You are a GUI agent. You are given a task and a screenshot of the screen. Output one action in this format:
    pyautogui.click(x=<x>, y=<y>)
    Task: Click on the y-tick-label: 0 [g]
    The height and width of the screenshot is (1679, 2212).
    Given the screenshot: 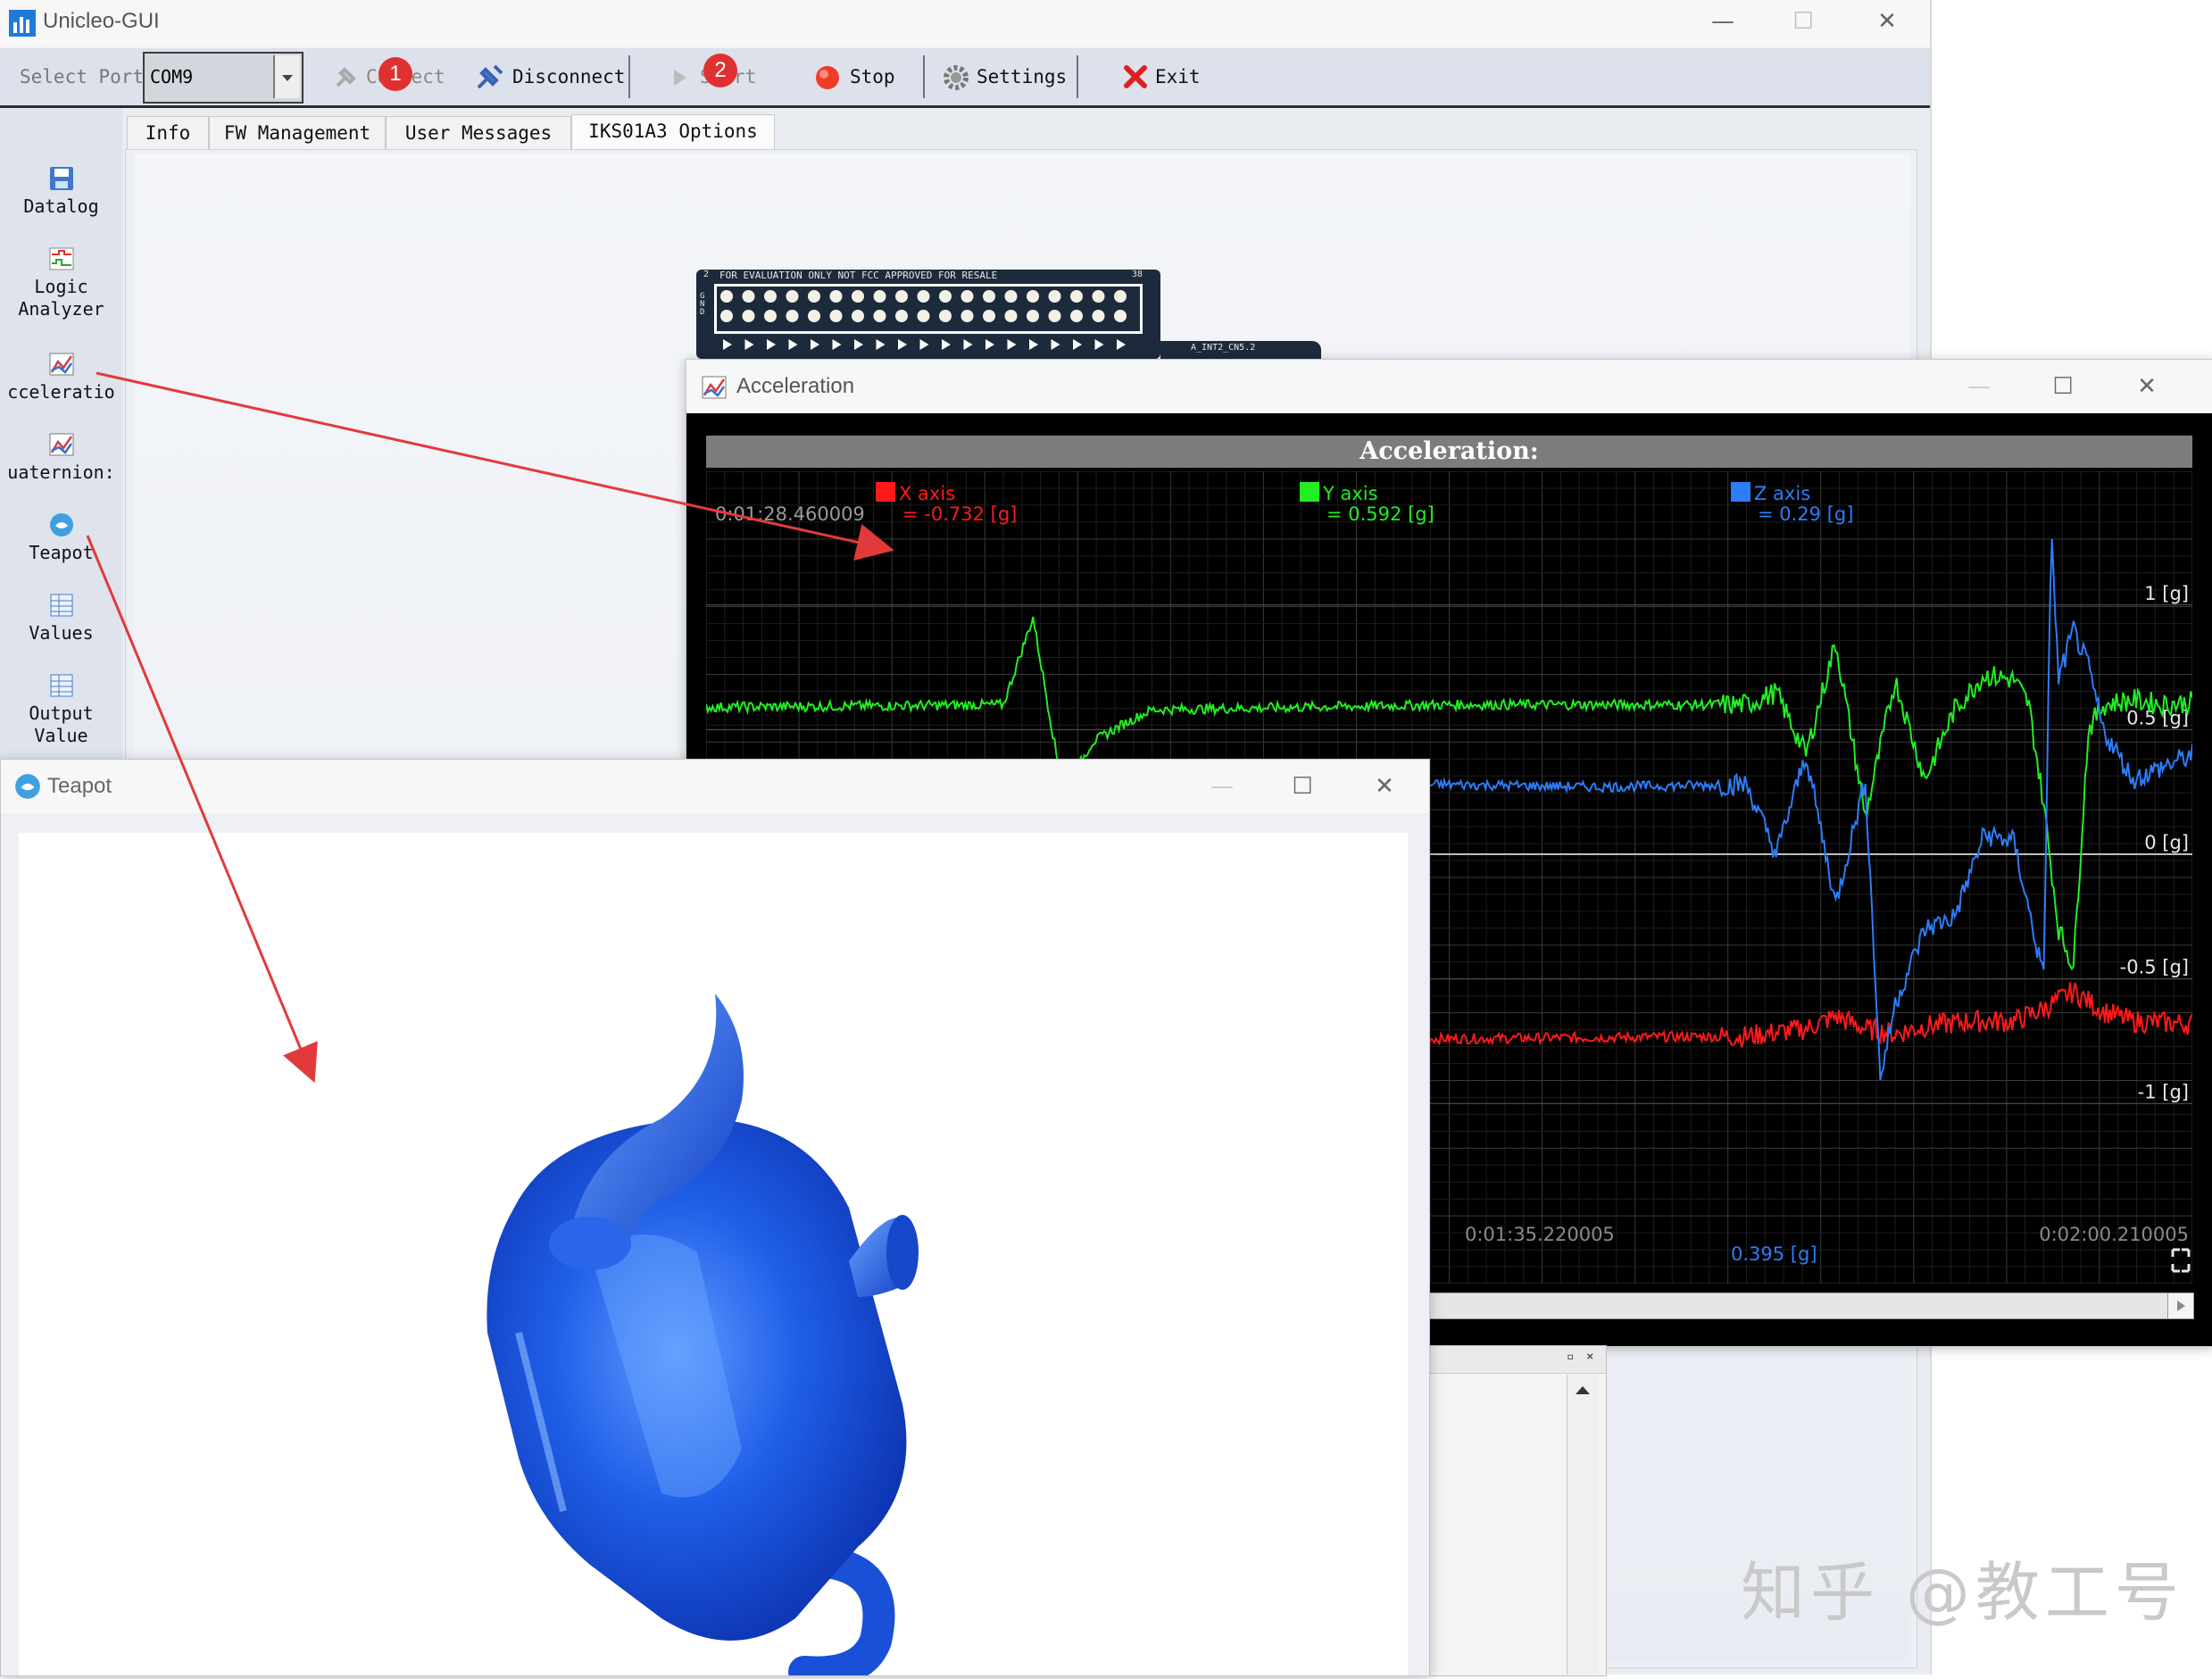 What is the action you would take?
    pyautogui.click(x=2166, y=842)
    